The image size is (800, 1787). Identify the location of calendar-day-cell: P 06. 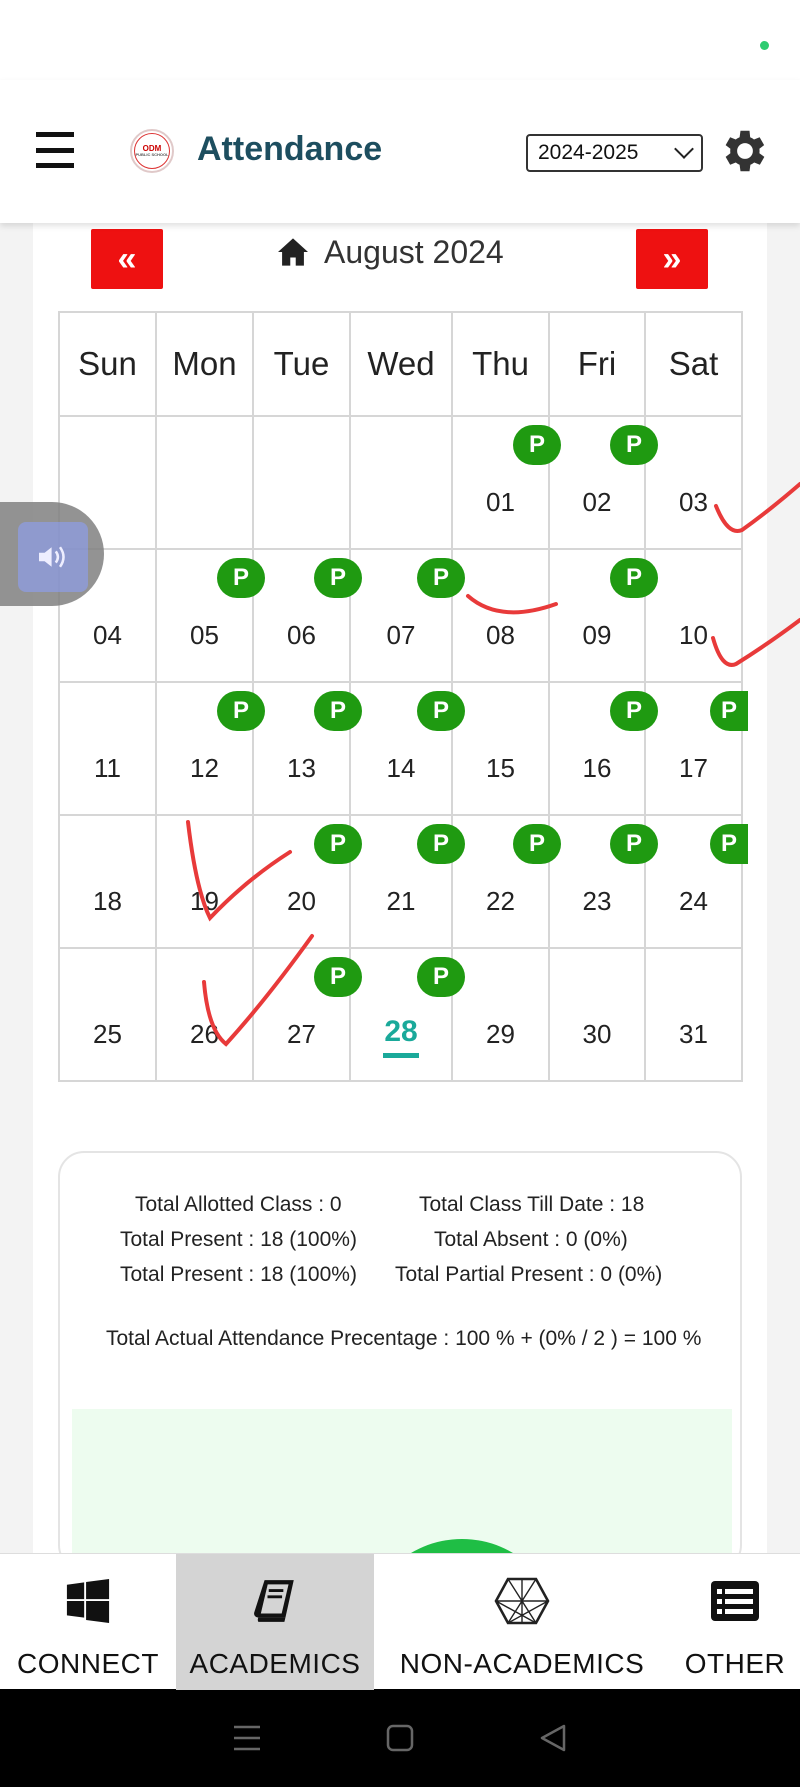
(307, 615).